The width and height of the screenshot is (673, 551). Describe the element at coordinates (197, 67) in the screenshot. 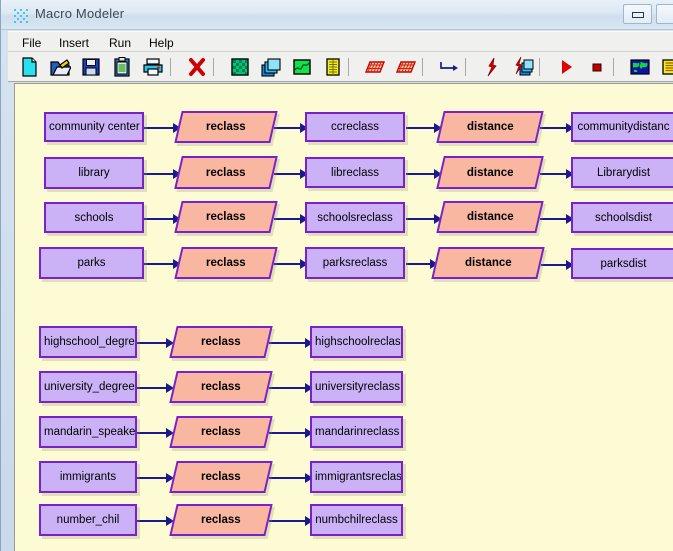

I see `delete-icon` at that location.